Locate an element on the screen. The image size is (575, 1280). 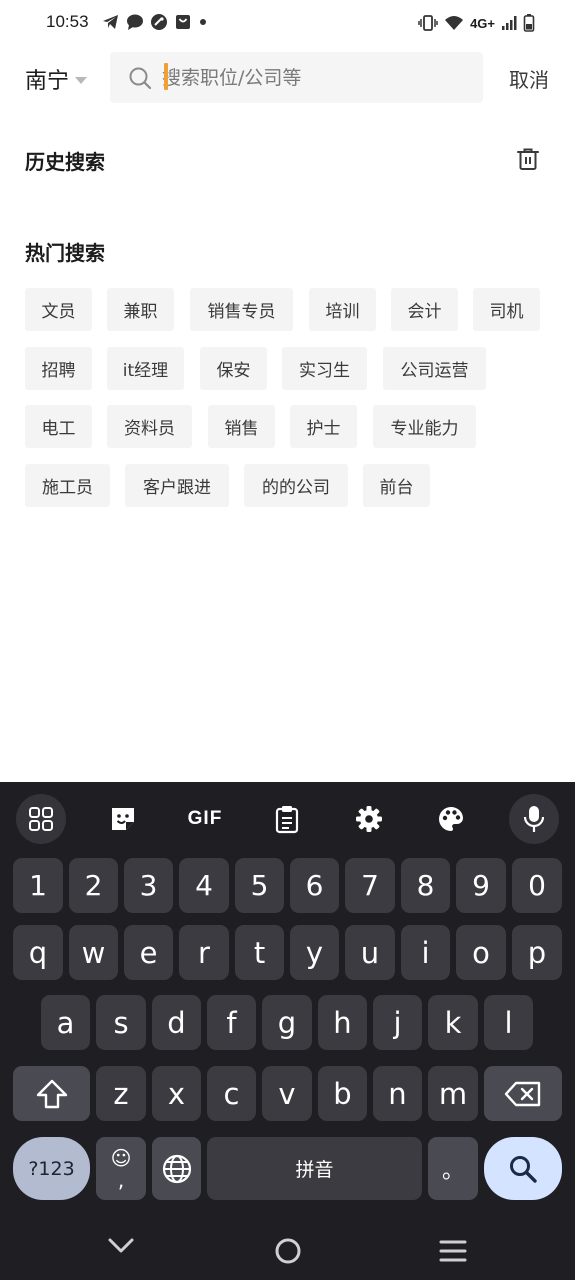
clipboard-icon is located at coordinates (287, 819).